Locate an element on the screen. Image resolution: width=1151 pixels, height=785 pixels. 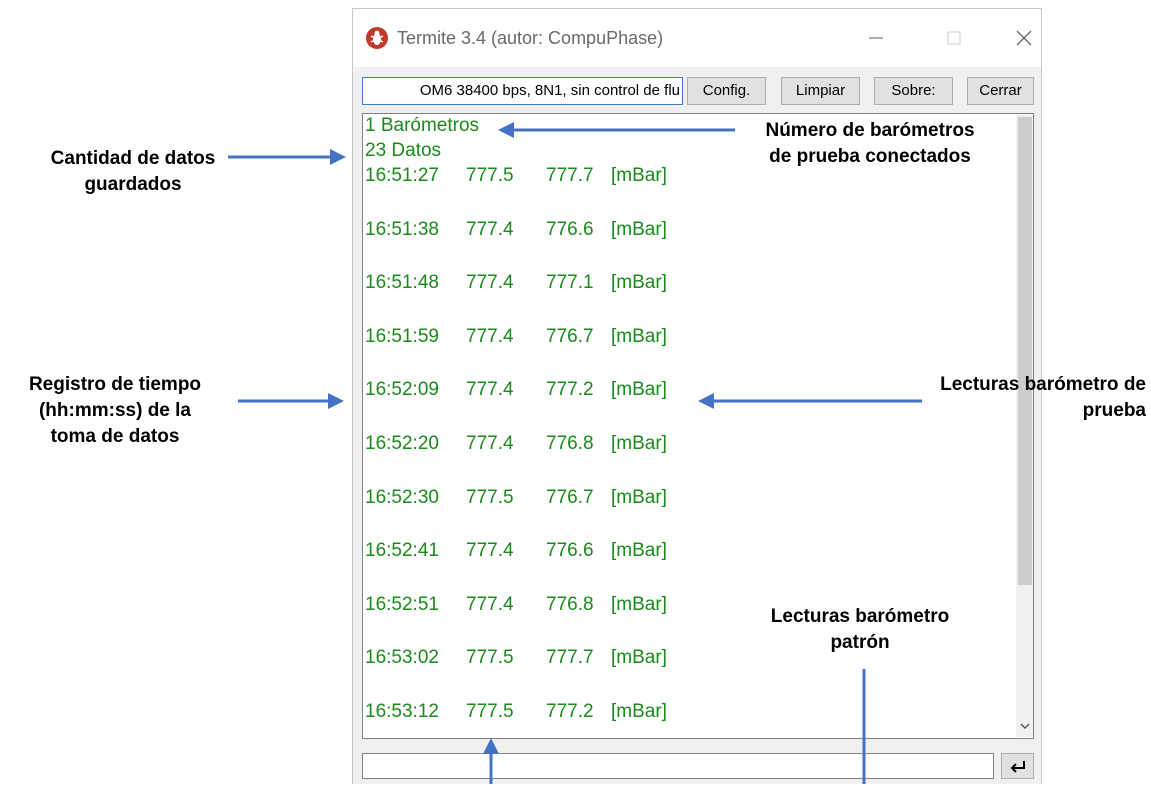
arrow-test-reading-column is located at coordinates (491, 761).